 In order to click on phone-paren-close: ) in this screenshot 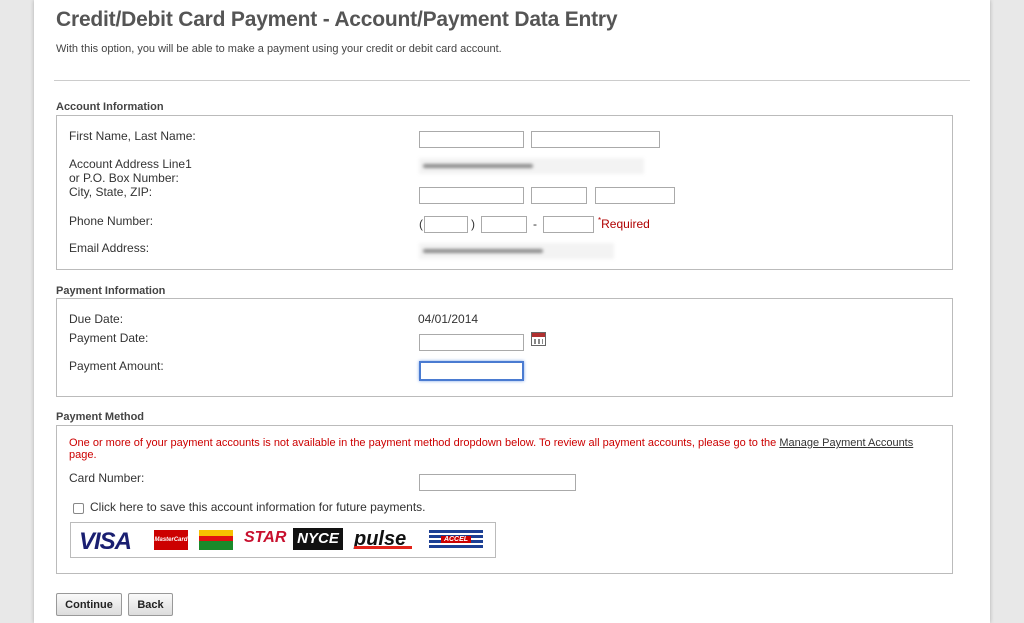, I will do `click(473, 224)`.